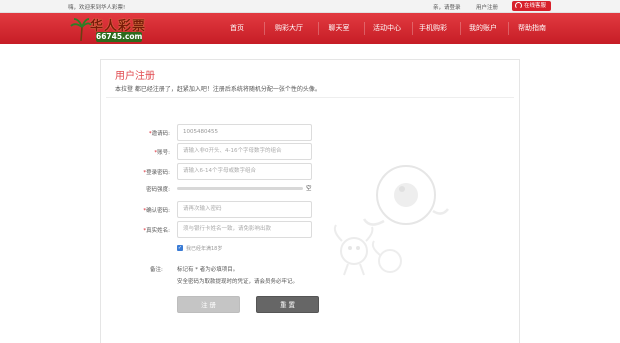 This screenshot has width=620, height=343. What do you see at coordinates (244, 209) in the screenshot?
I see `confirm-password-input: 请再次输入密码` at bounding box center [244, 209].